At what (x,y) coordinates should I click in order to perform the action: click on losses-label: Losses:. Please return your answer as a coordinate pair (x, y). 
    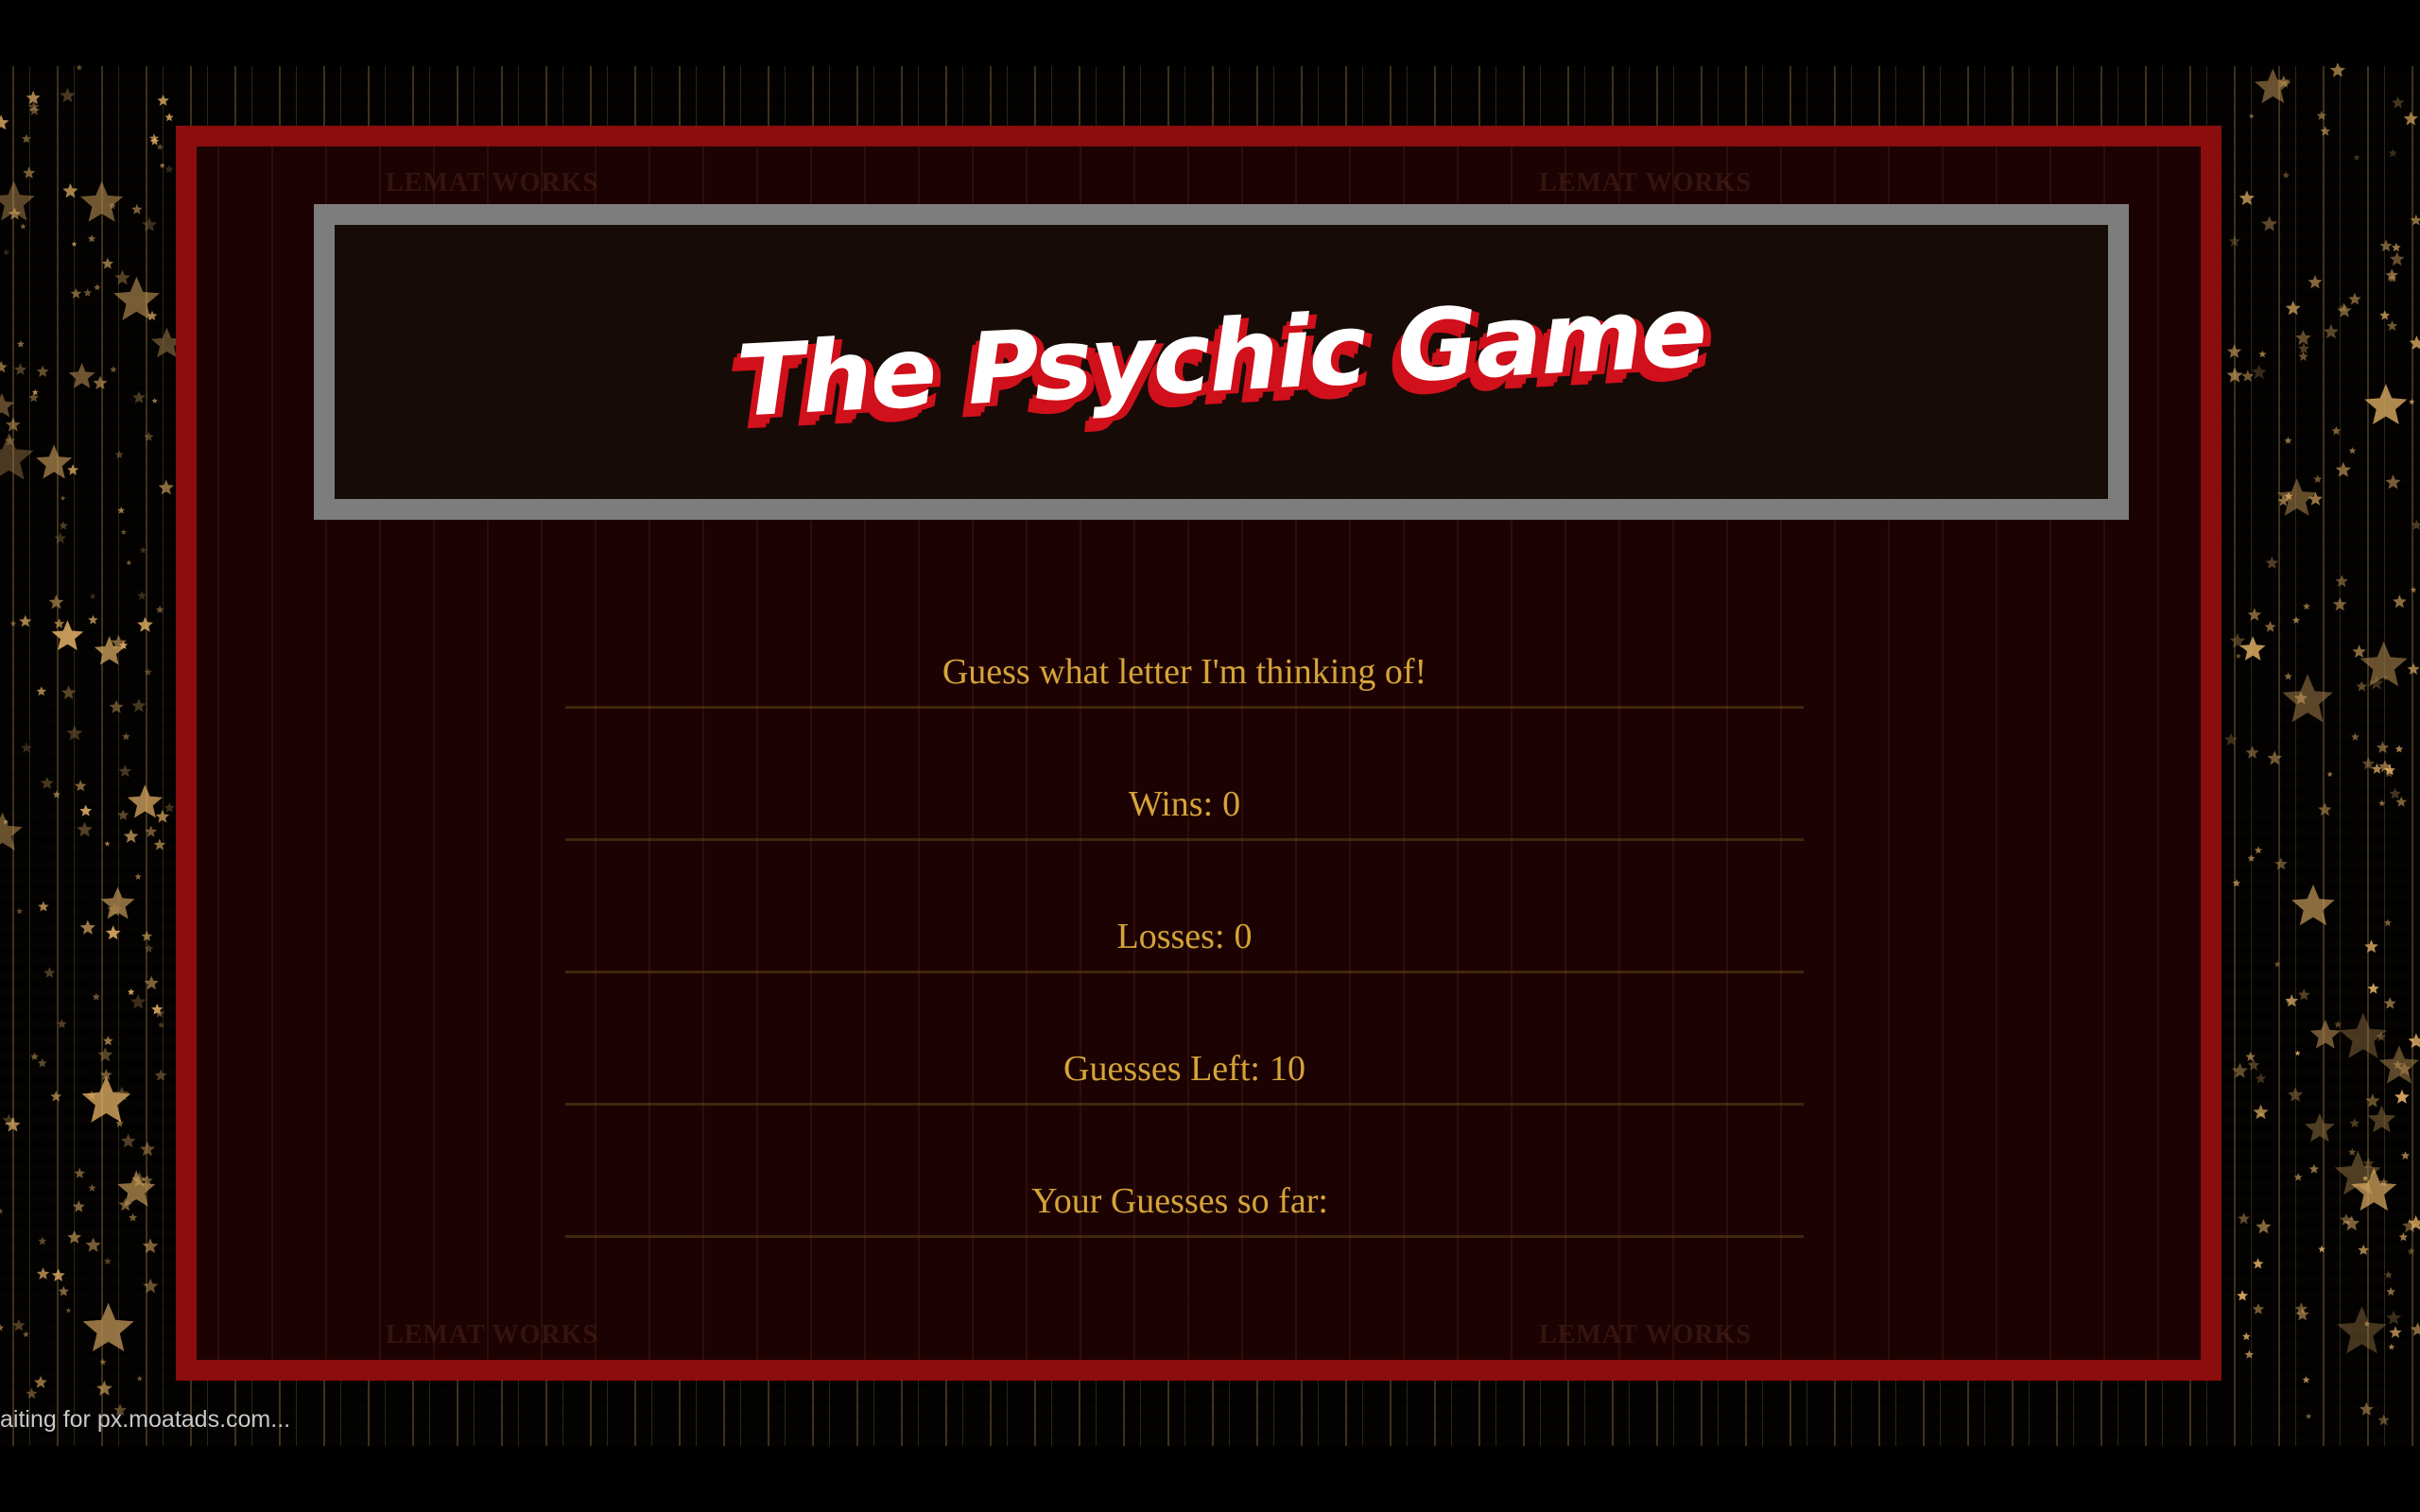
    Looking at the image, I should click on (1170, 936).